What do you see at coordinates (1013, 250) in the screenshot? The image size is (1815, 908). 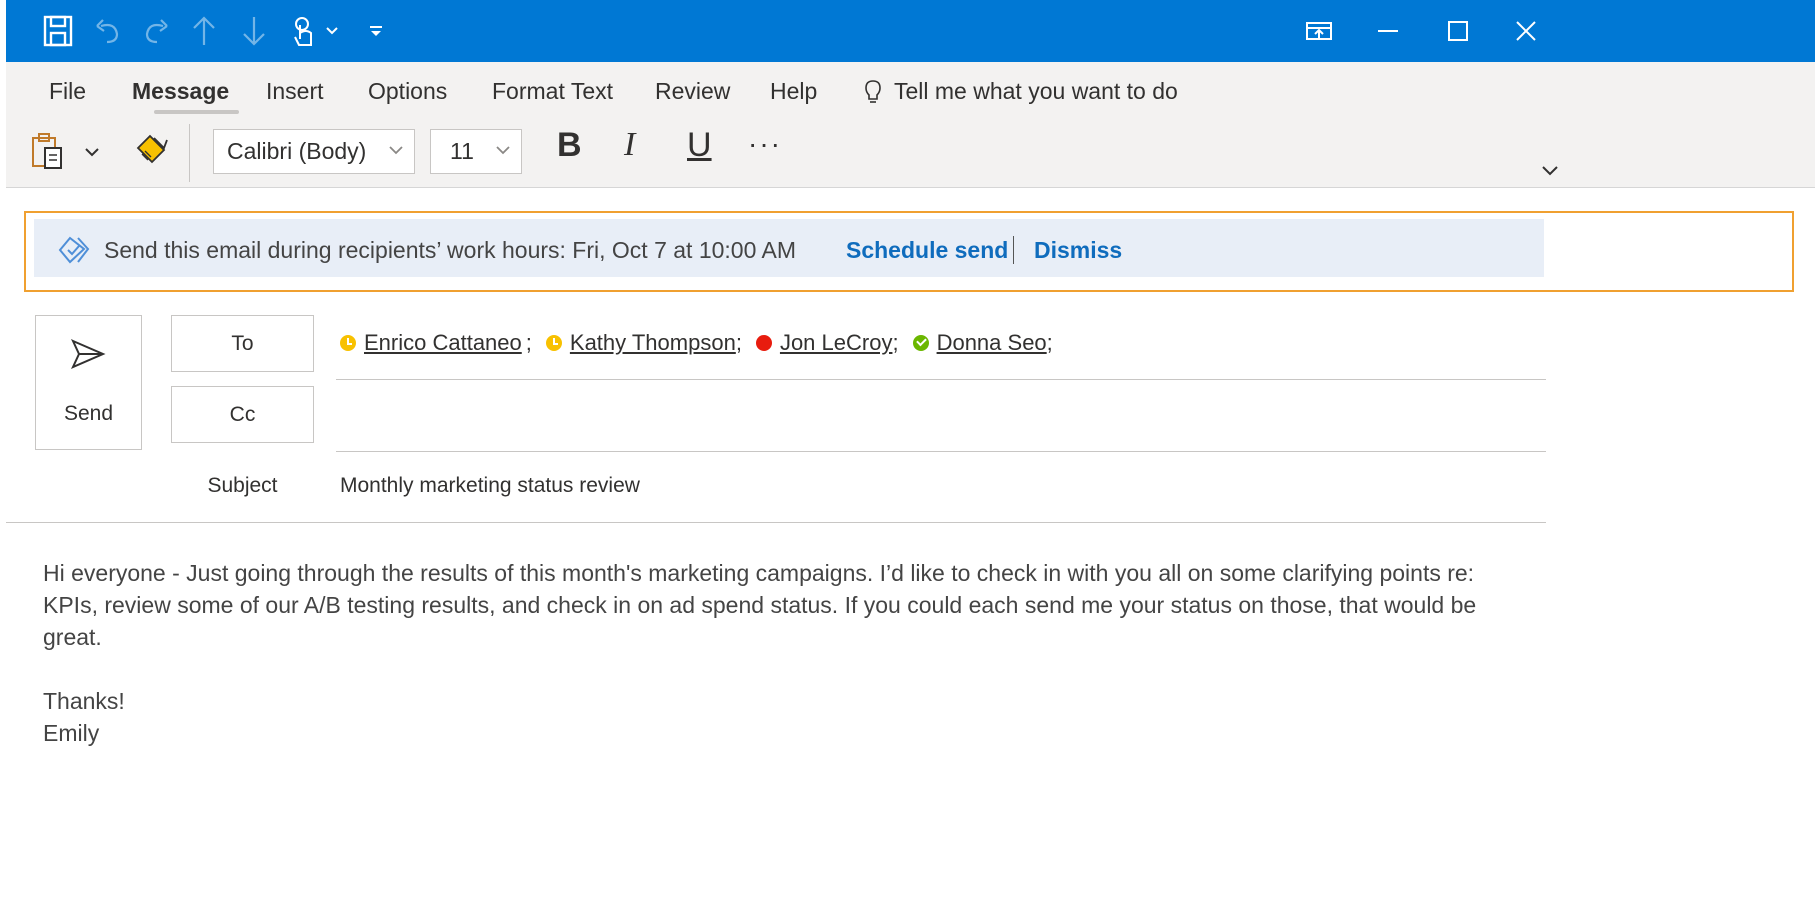 I see `infobar-divider` at bounding box center [1013, 250].